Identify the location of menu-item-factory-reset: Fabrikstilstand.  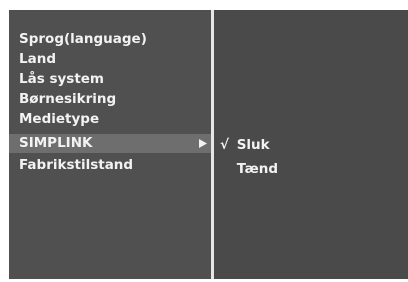
(110, 165).